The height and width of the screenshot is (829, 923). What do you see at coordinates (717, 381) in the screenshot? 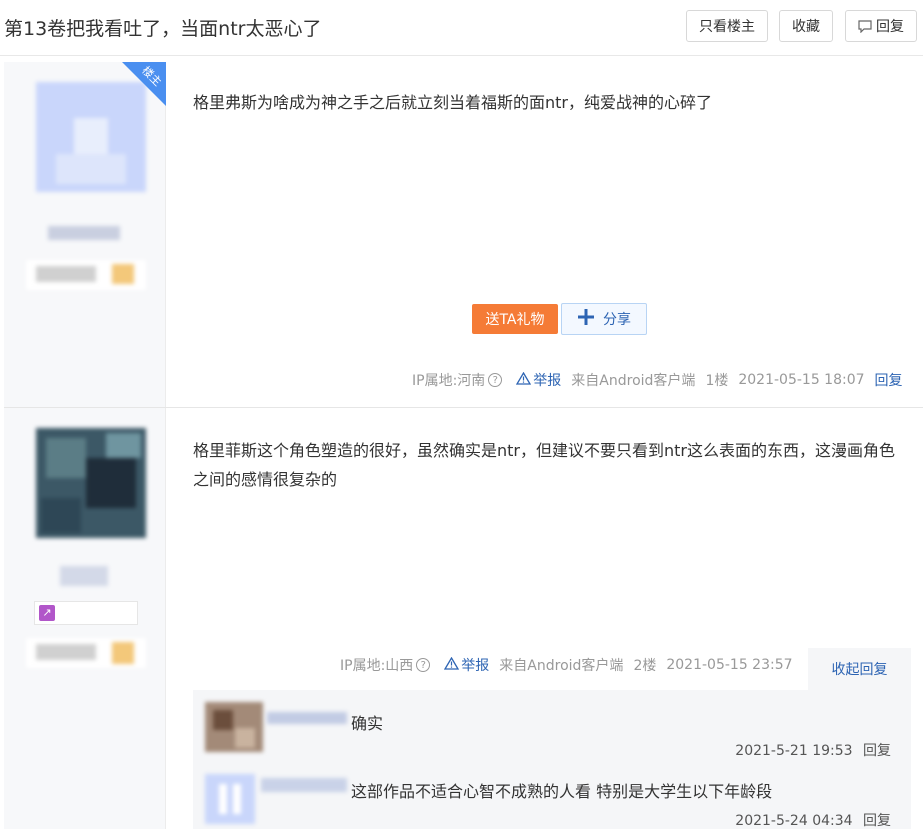
I see `floor-number: 1楼` at bounding box center [717, 381].